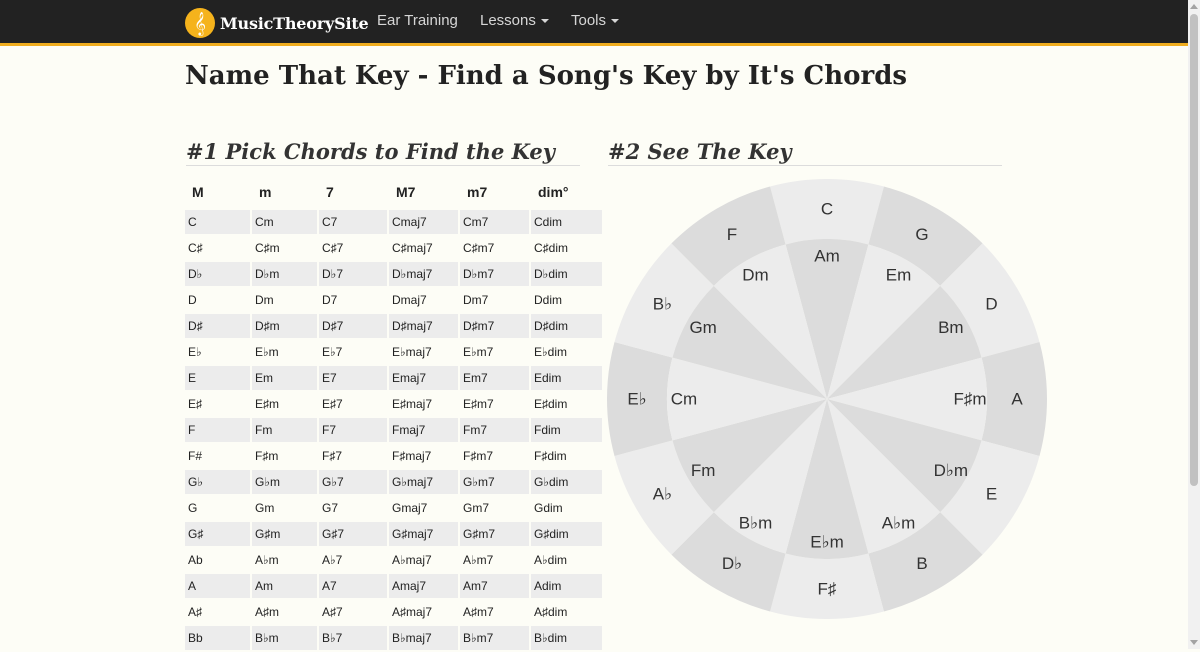  Describe the element at coordinates (684, 399) in the screenshot. I see `minor-key-label: Cm` at that location.